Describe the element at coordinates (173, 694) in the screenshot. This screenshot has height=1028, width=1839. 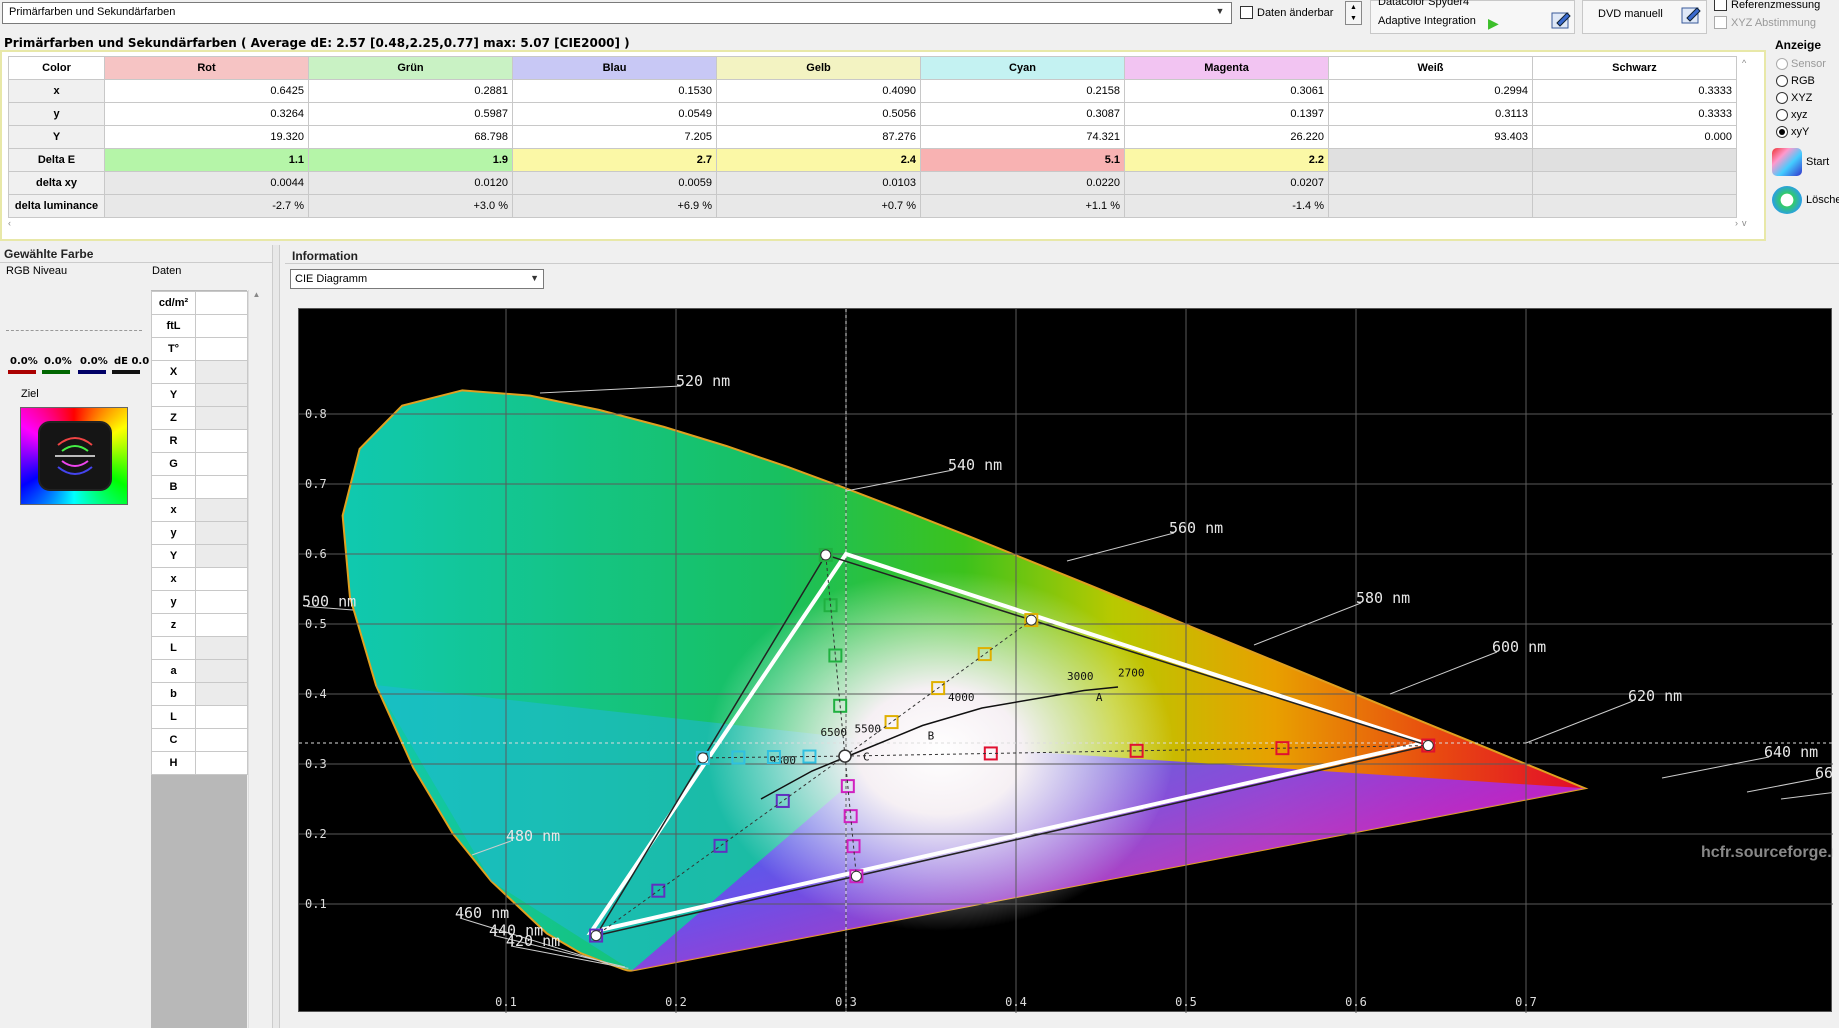
I see `data-key: b` at that location.